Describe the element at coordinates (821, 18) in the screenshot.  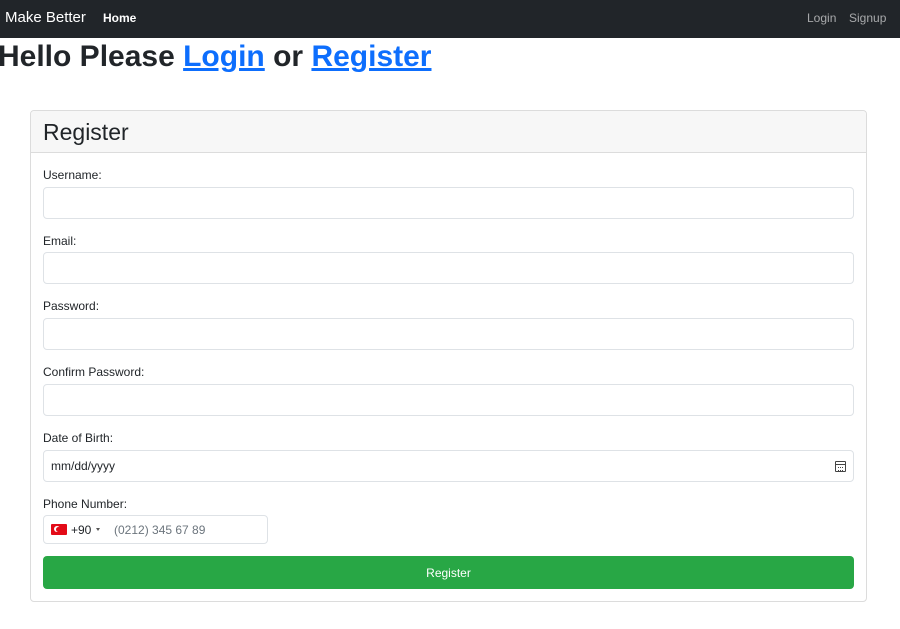
I see `nav-login-link: Login` at that location.